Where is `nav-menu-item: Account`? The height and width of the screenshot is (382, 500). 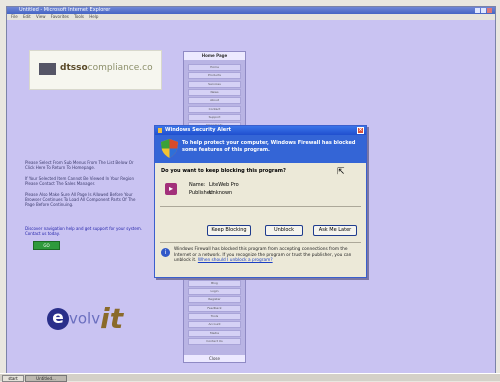
nav-menu-item: Account is located at coordinates (214, 325).